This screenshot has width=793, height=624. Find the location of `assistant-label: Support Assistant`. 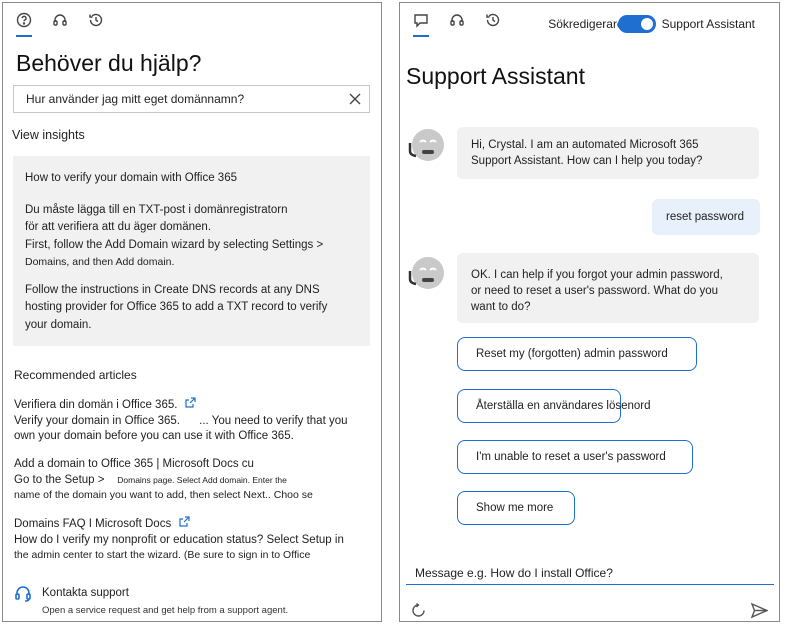

assistant-label: Support Assistant is located at coordinates (708, 24).